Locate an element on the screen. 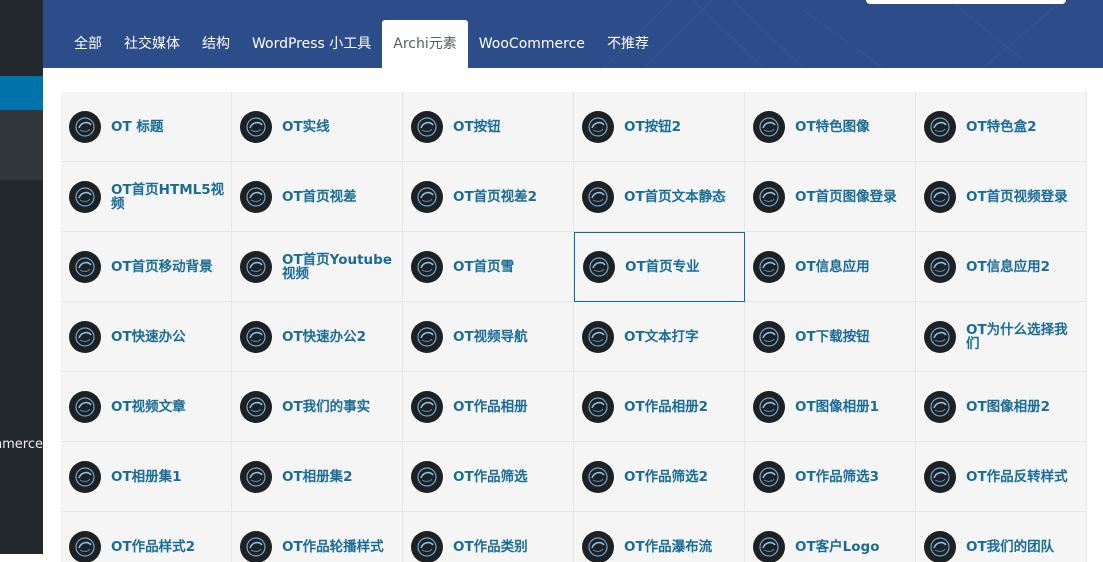 The height and width of the screenshot is (562, 1103). element-card: OT首页HTML5视频 is located at coordinates (146, 197).